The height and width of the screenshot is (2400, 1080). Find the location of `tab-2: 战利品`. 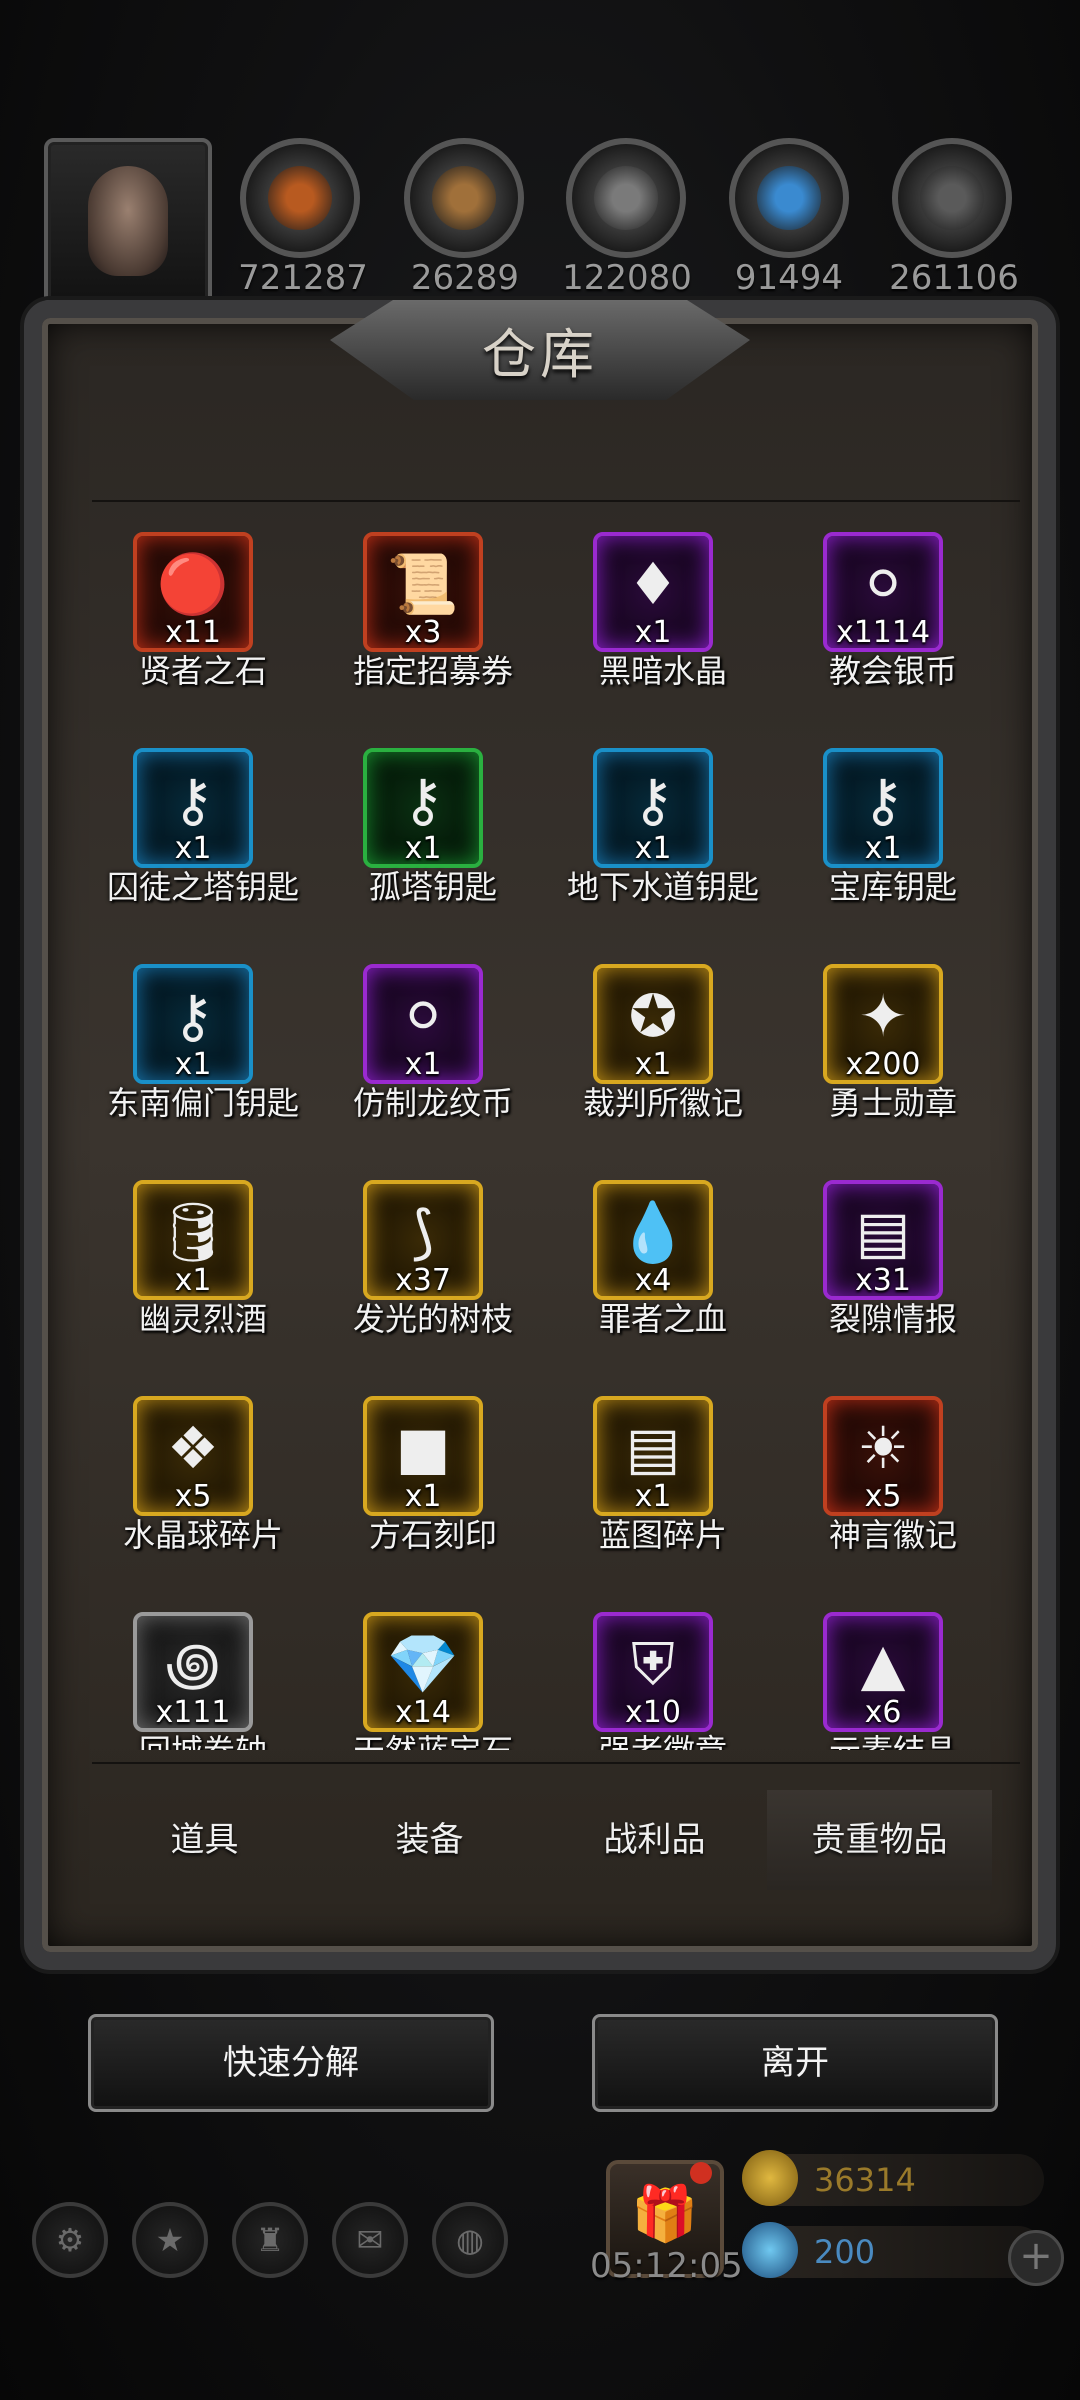

tab-2: 战利品 is located at coordinates (654, 1840).